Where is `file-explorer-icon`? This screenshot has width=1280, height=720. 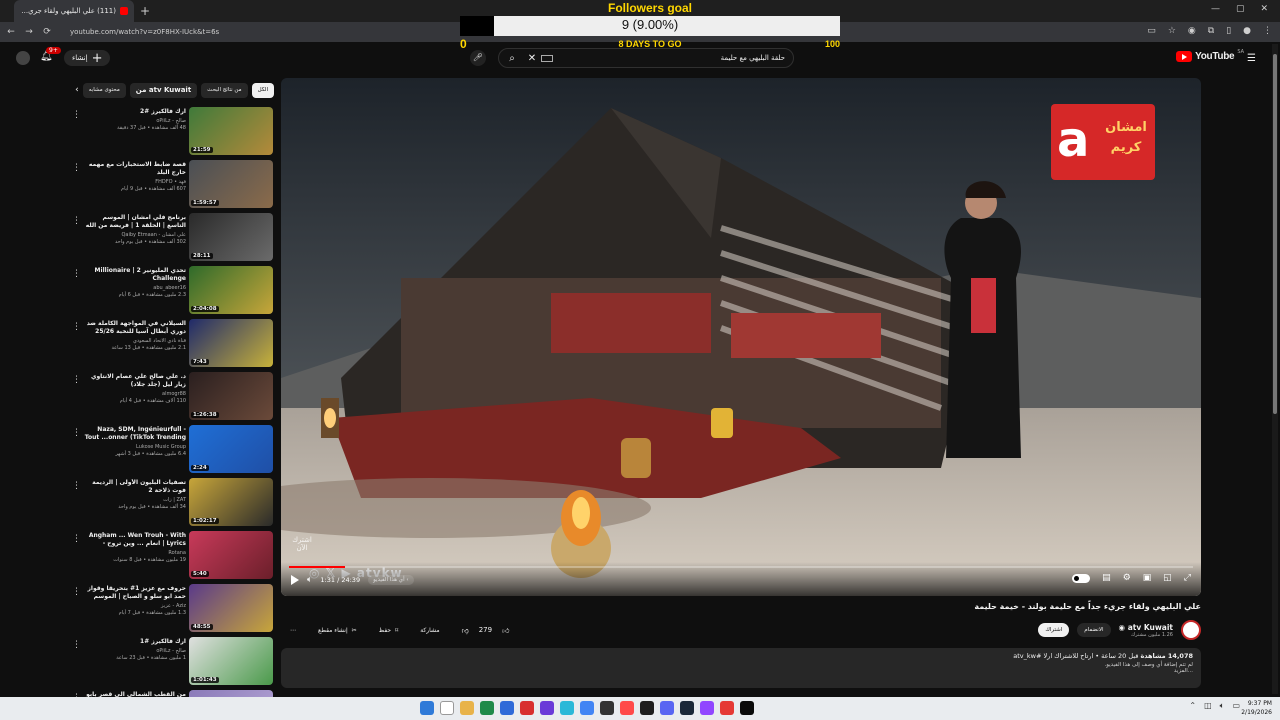 file-explorer-icon is located at coordinates (467, 708).